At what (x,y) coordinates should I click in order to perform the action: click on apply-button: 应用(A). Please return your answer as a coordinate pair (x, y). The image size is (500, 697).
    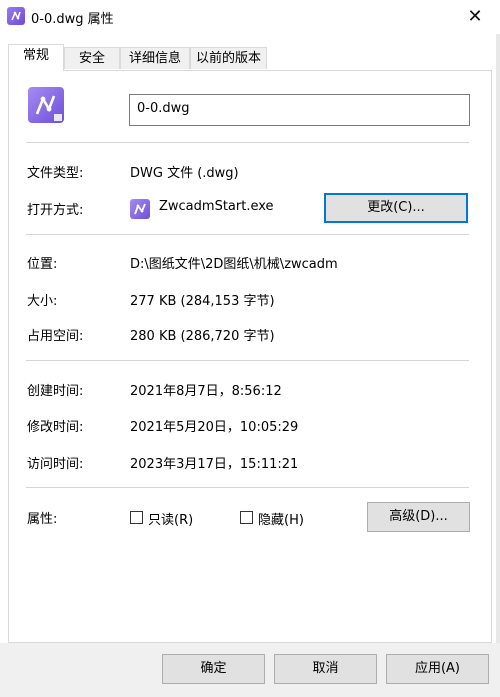
    Looking at the image, I should click on (437, 669).